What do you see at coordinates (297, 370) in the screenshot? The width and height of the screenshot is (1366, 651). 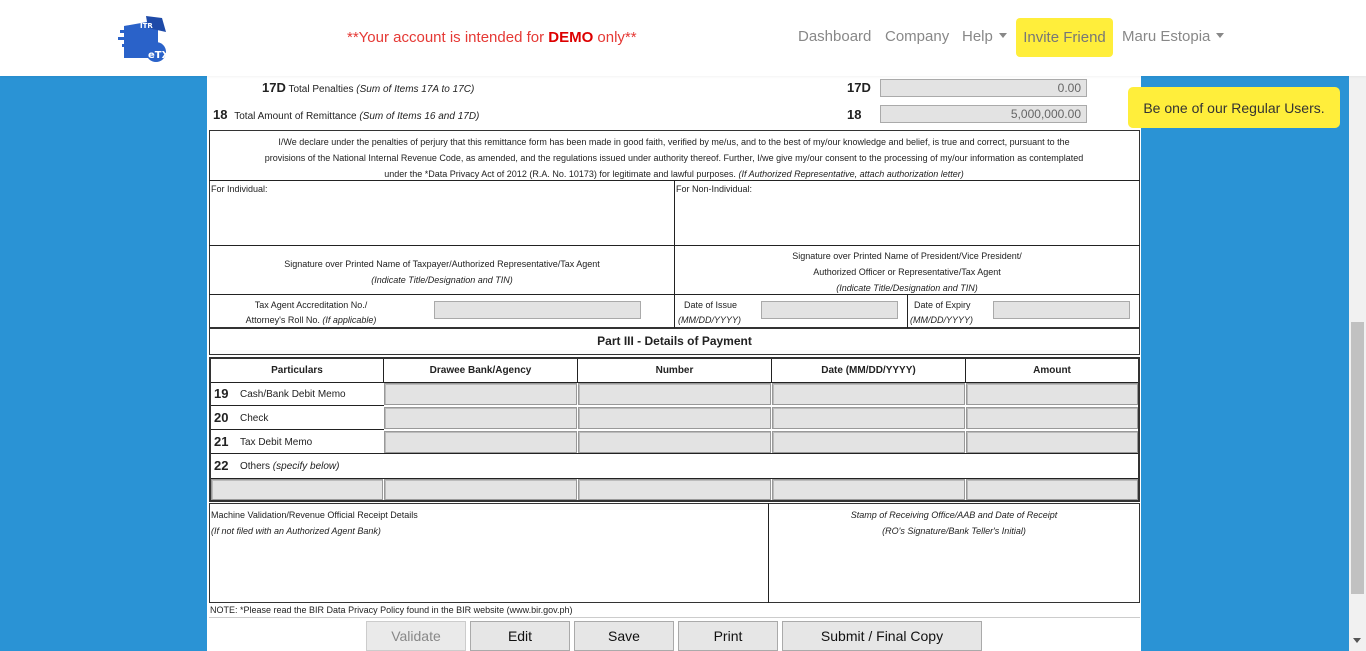 I see `col-particulars: Particulars` at bounding box center [297, 370].